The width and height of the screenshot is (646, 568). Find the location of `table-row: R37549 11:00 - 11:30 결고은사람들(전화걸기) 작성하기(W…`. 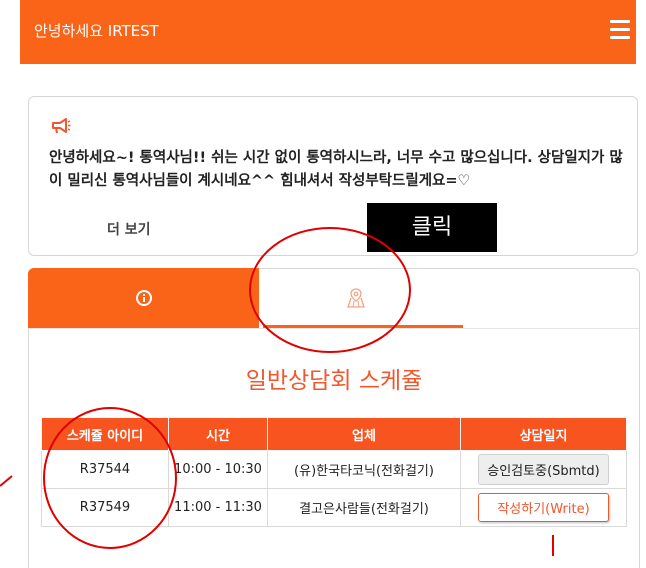

table-row: R37549 11:00 - 11:30 결고은사람들(전화걸기) 작성하기(W… is located at coordinates (334, 507).